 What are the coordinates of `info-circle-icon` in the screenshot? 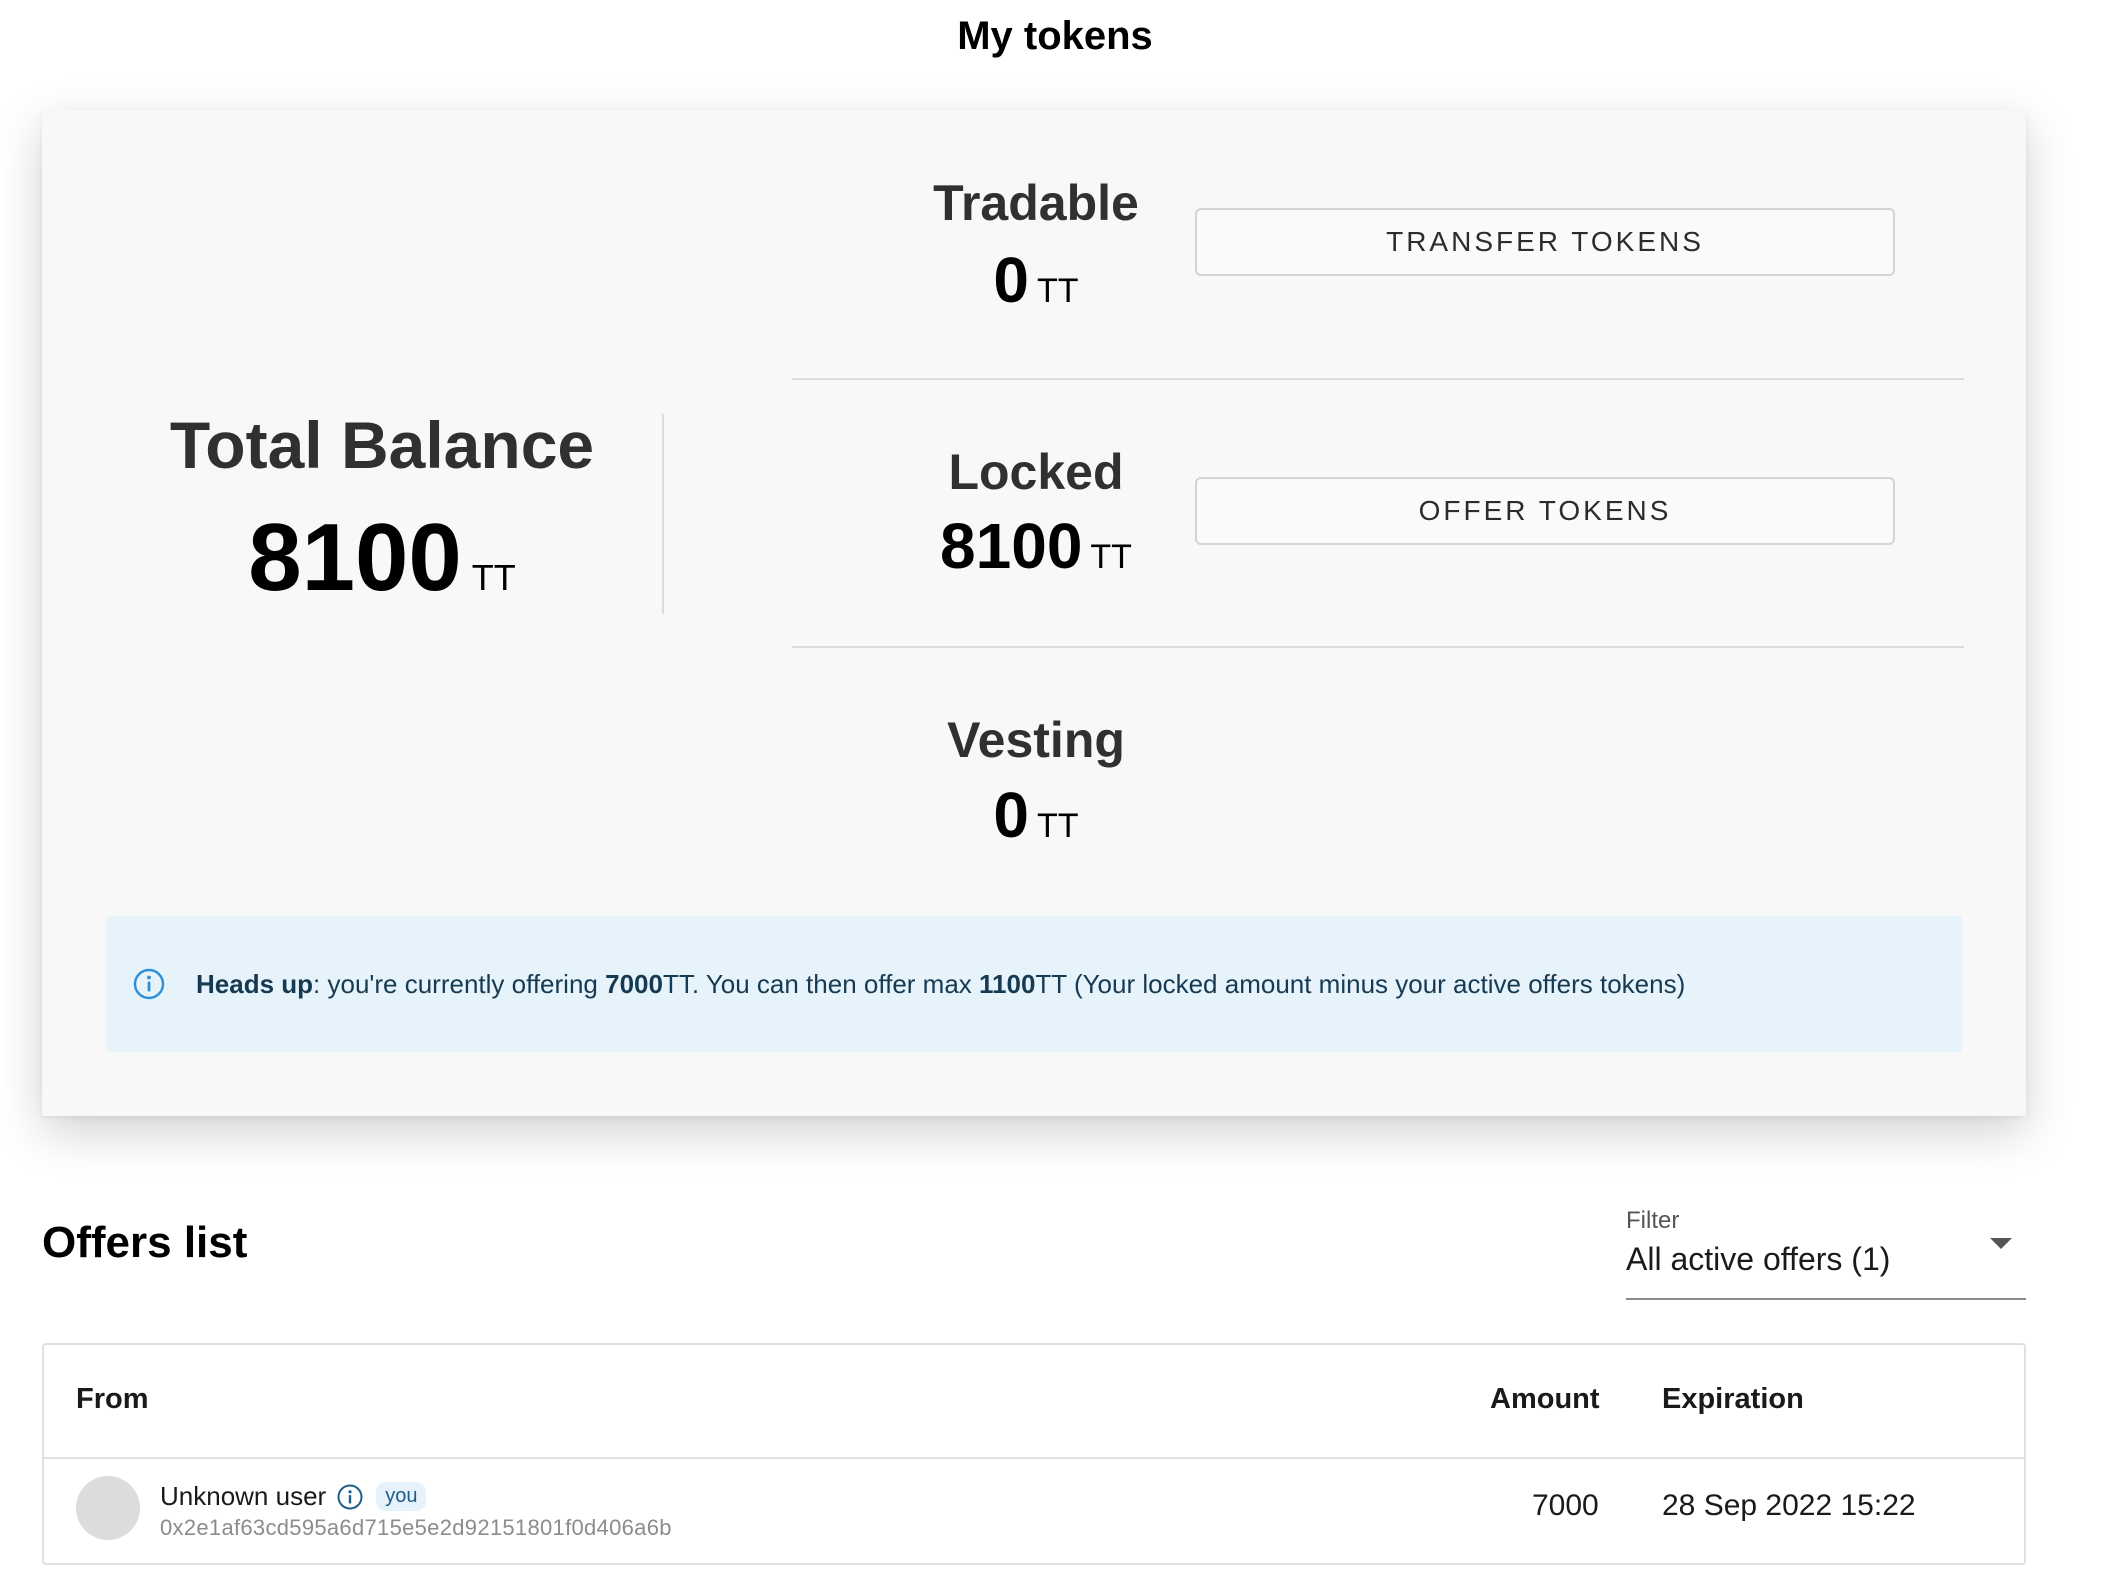 It's located at (149, 984).